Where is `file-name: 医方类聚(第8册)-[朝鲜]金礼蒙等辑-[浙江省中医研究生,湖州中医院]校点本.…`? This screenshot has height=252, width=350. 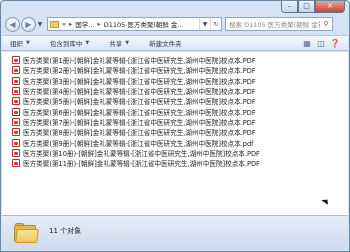 file-name: 医方类聚(第8册)-[朝鲜]金礼蒙等辑-[浙江省中医研究生,湖州中医院]校点本.… is located at coordinates (139, 133).